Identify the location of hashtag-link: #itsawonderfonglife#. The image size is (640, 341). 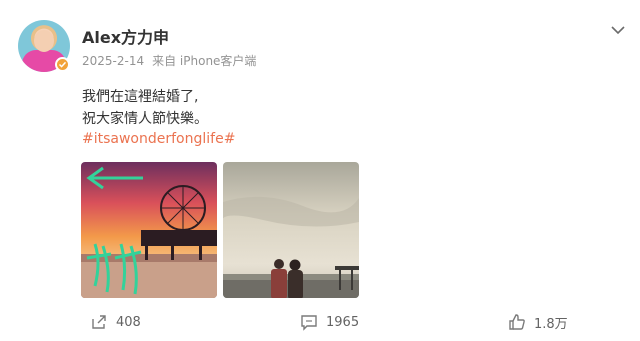
(158, 139).